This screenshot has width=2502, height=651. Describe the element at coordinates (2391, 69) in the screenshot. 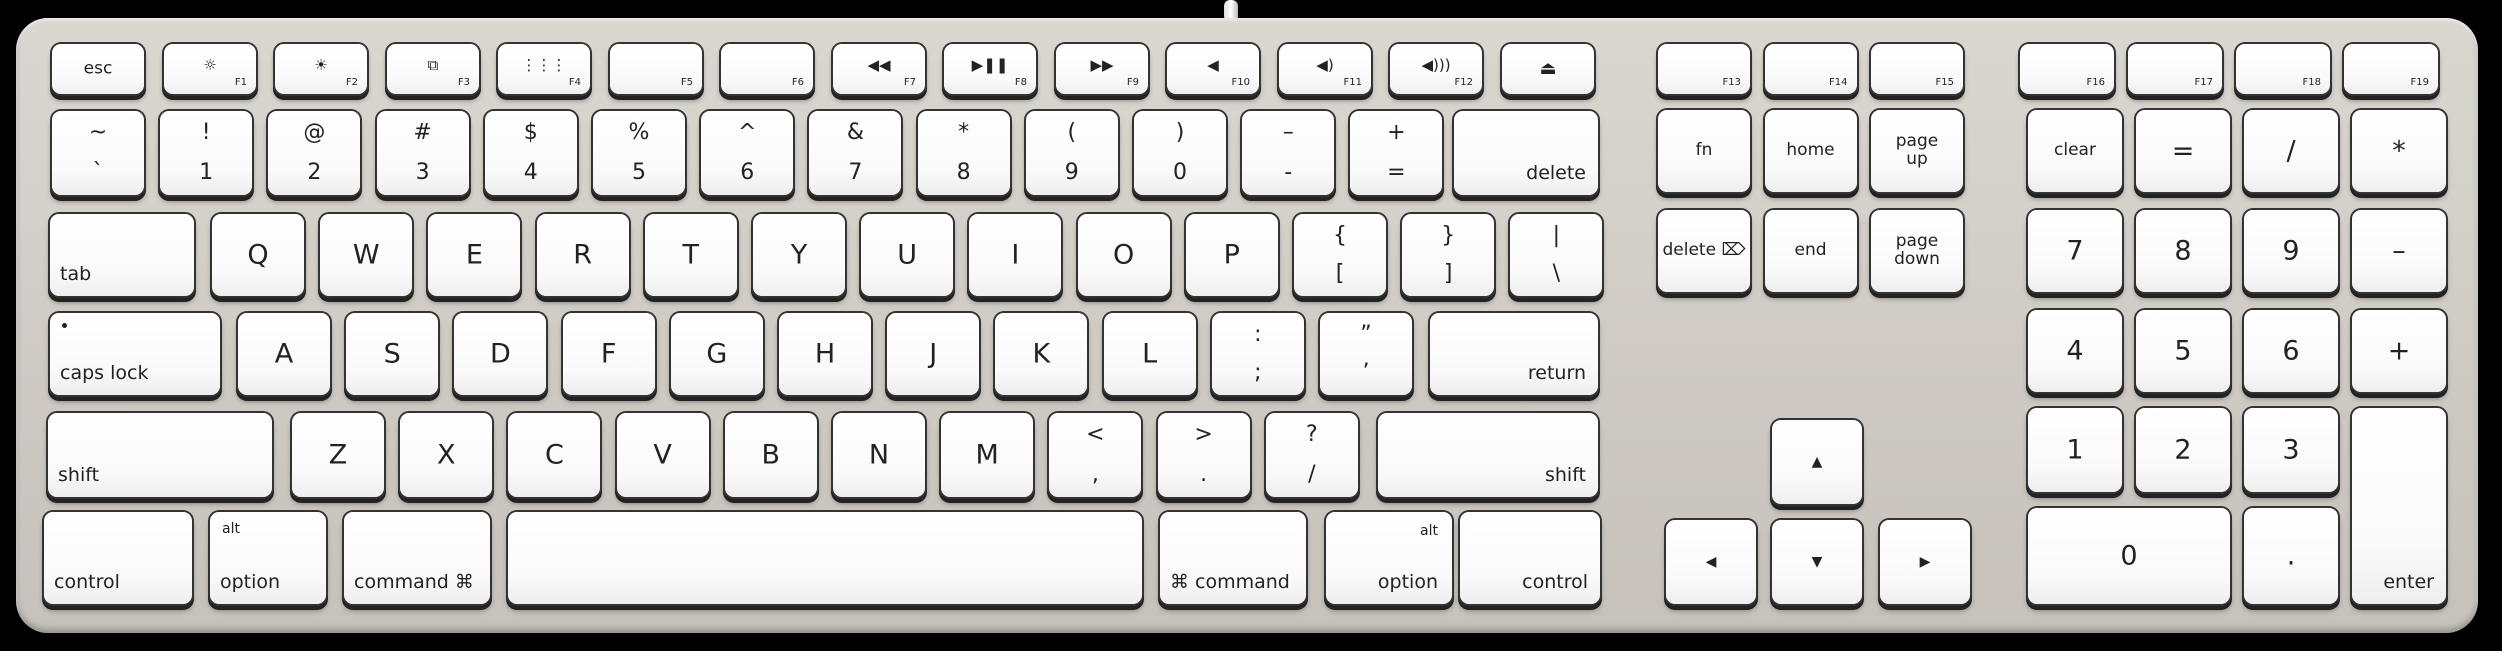

I see `f19-key: F19` at that location.